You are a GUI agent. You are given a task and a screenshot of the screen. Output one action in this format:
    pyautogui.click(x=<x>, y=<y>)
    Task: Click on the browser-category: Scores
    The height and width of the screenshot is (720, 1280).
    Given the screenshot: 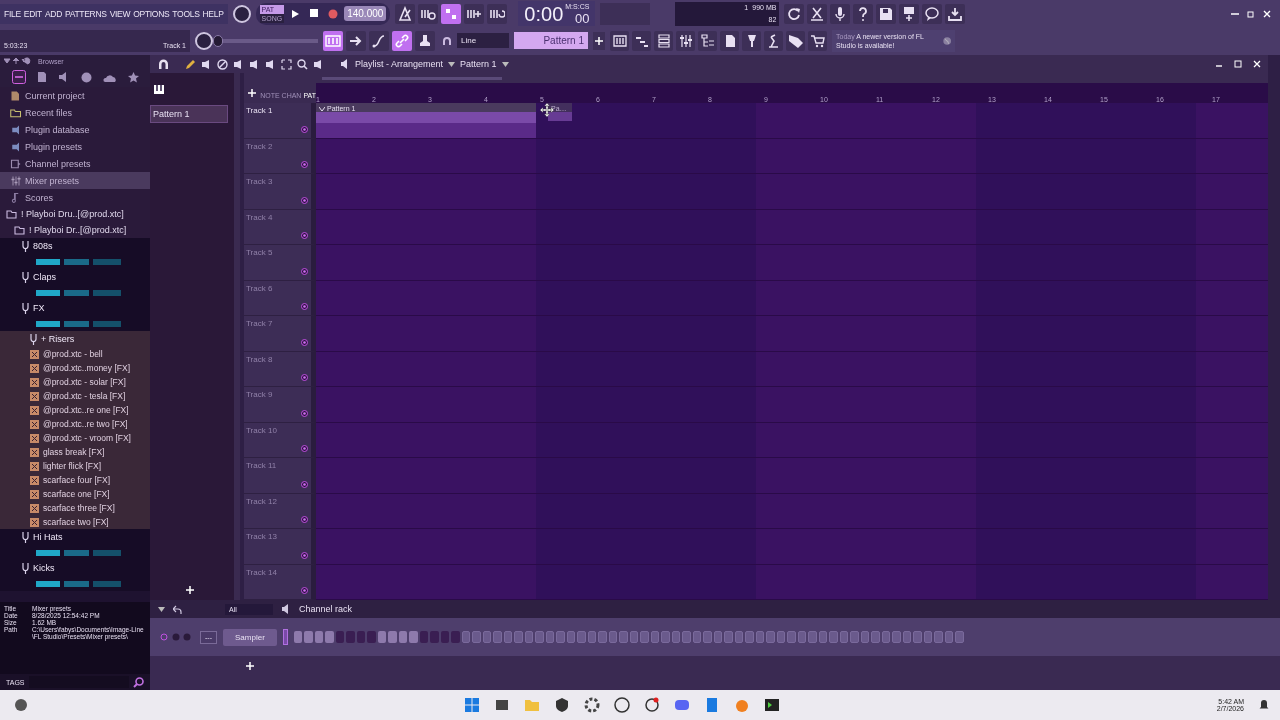 What is the action you would take?
    pyautogui.click(x=75, y=197)
    